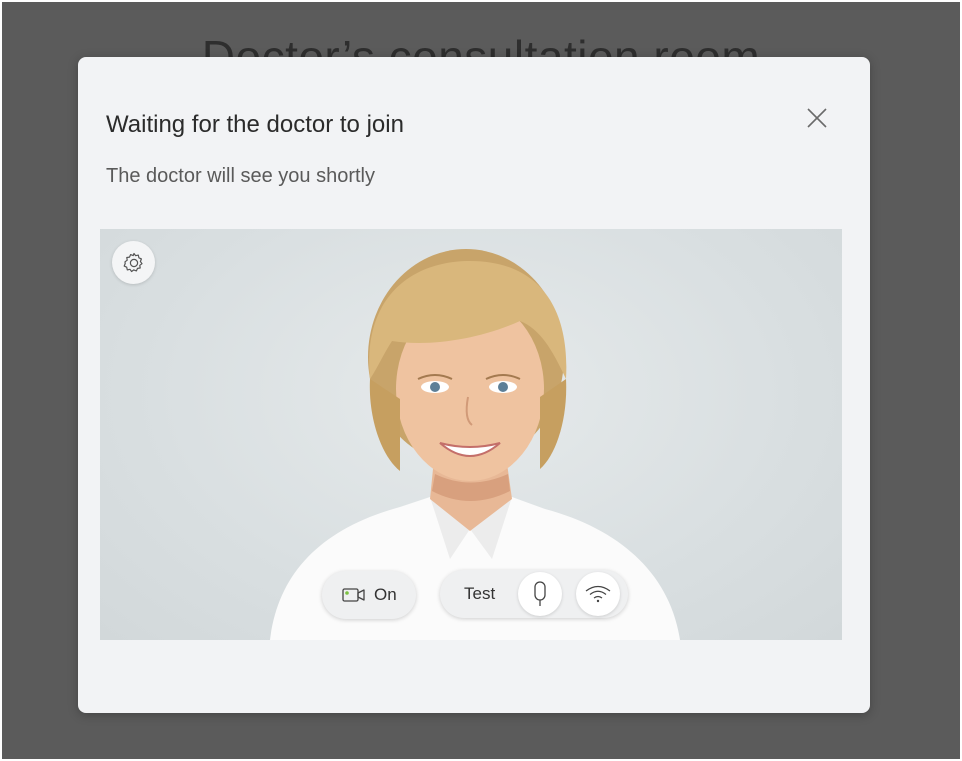 This screenshot has width=962, height=761. I want to click on settings-button, so click(133, 262).